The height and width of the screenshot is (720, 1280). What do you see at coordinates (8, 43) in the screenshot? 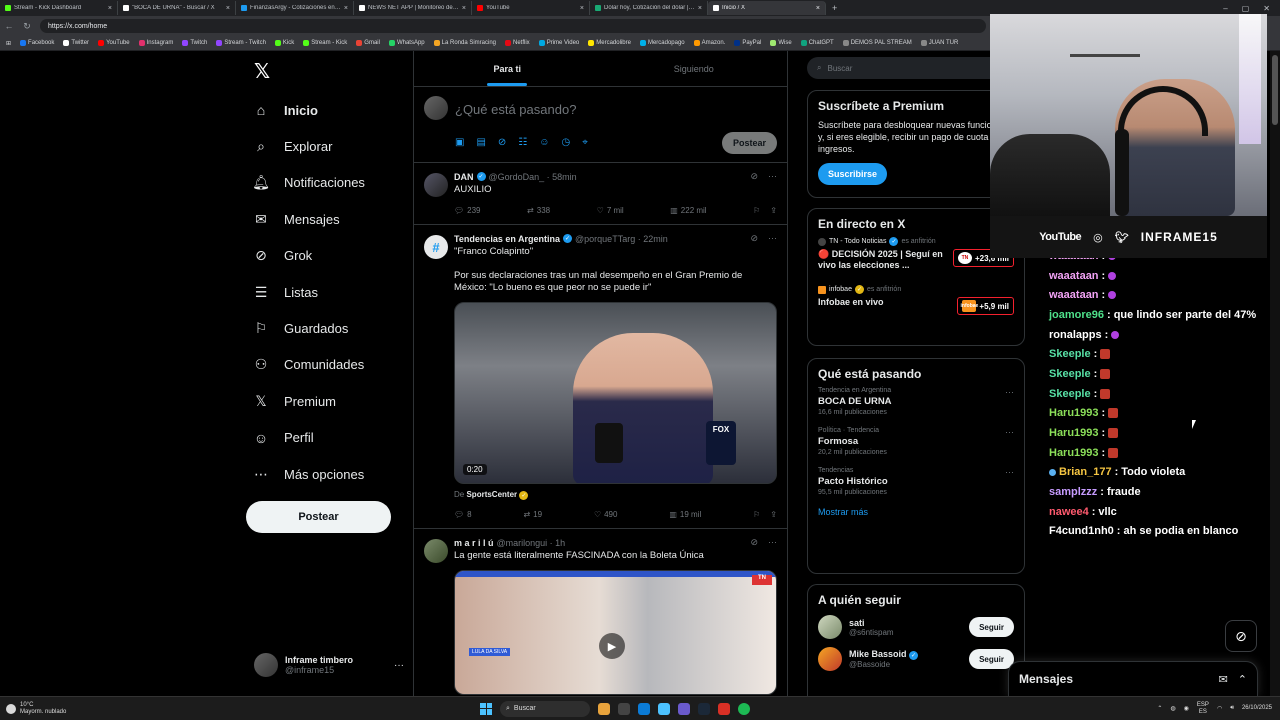
I see `apps-icon: ⊞` at bounding box center [8, 43].